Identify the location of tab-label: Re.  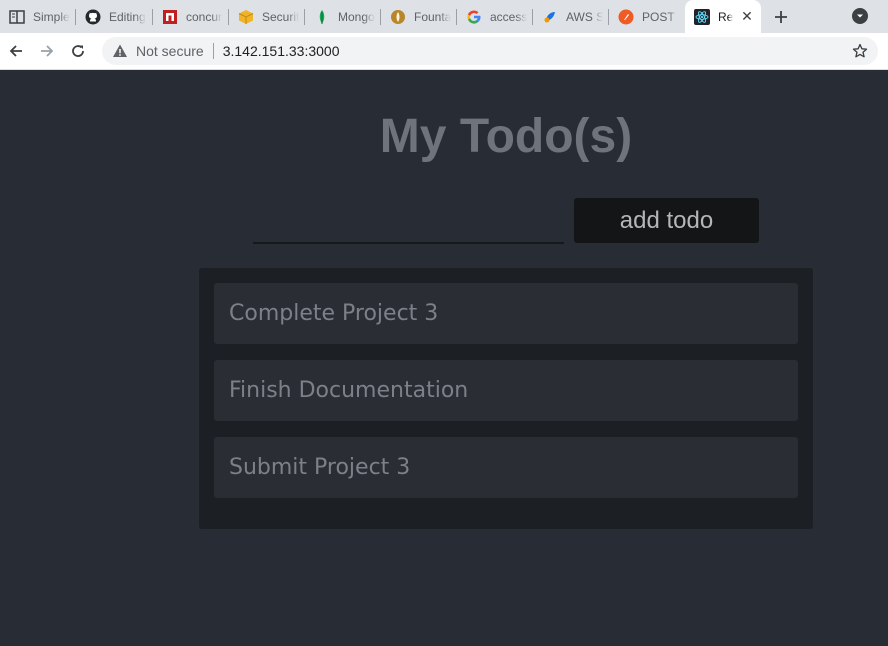
(726, 16).